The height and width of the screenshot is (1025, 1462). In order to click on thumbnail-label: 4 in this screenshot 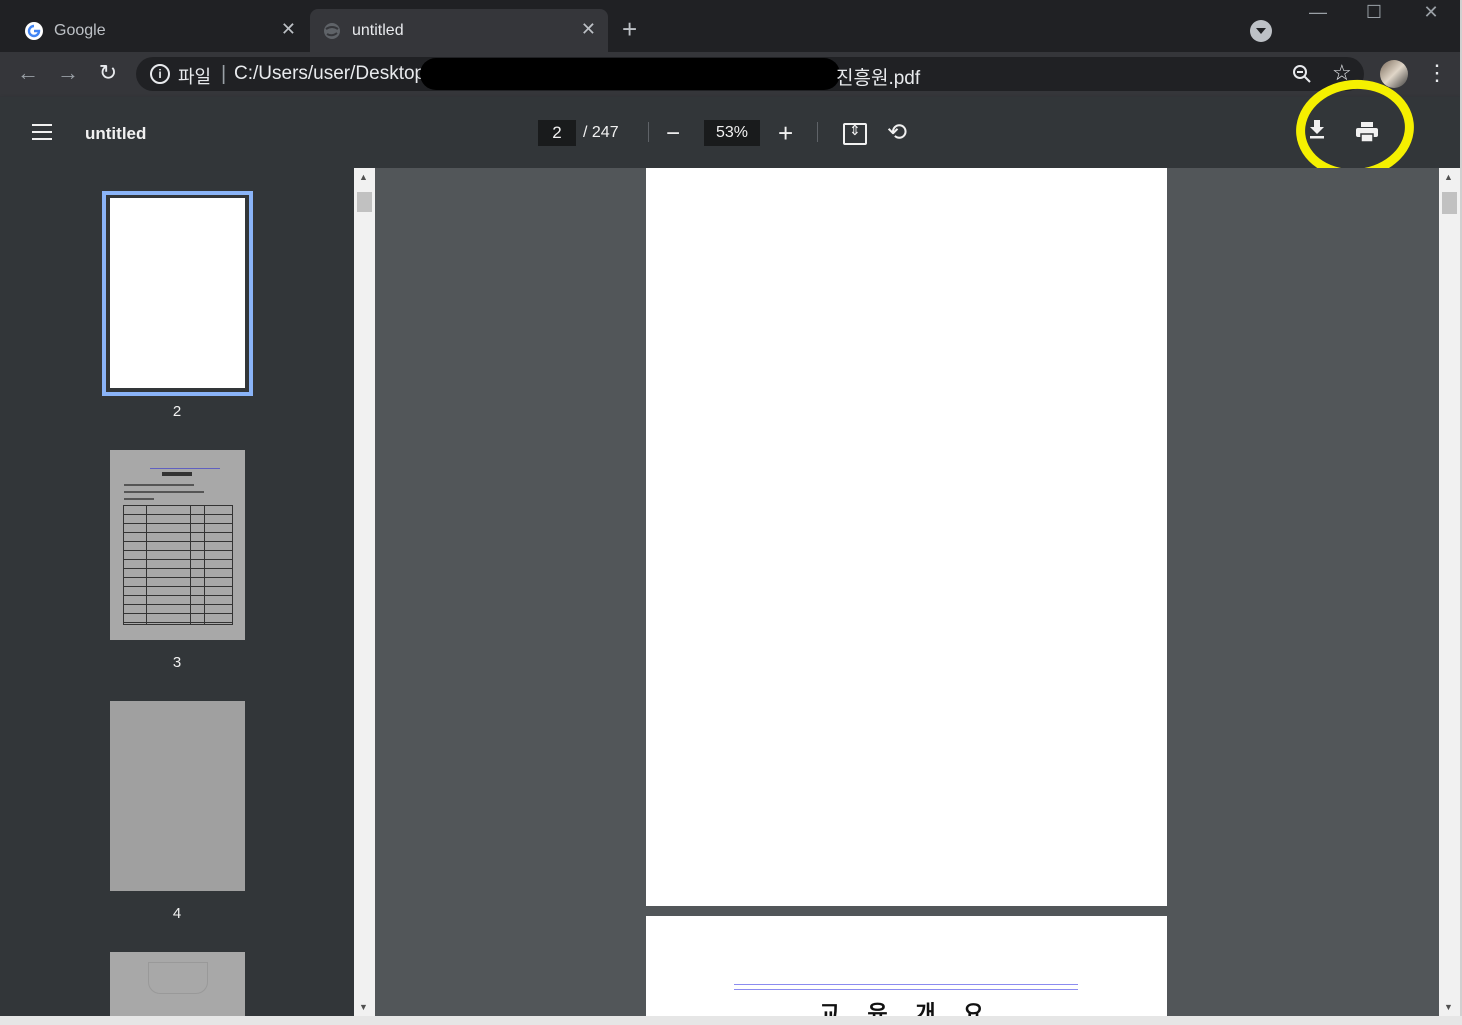, I will do `click(177, 913)`.